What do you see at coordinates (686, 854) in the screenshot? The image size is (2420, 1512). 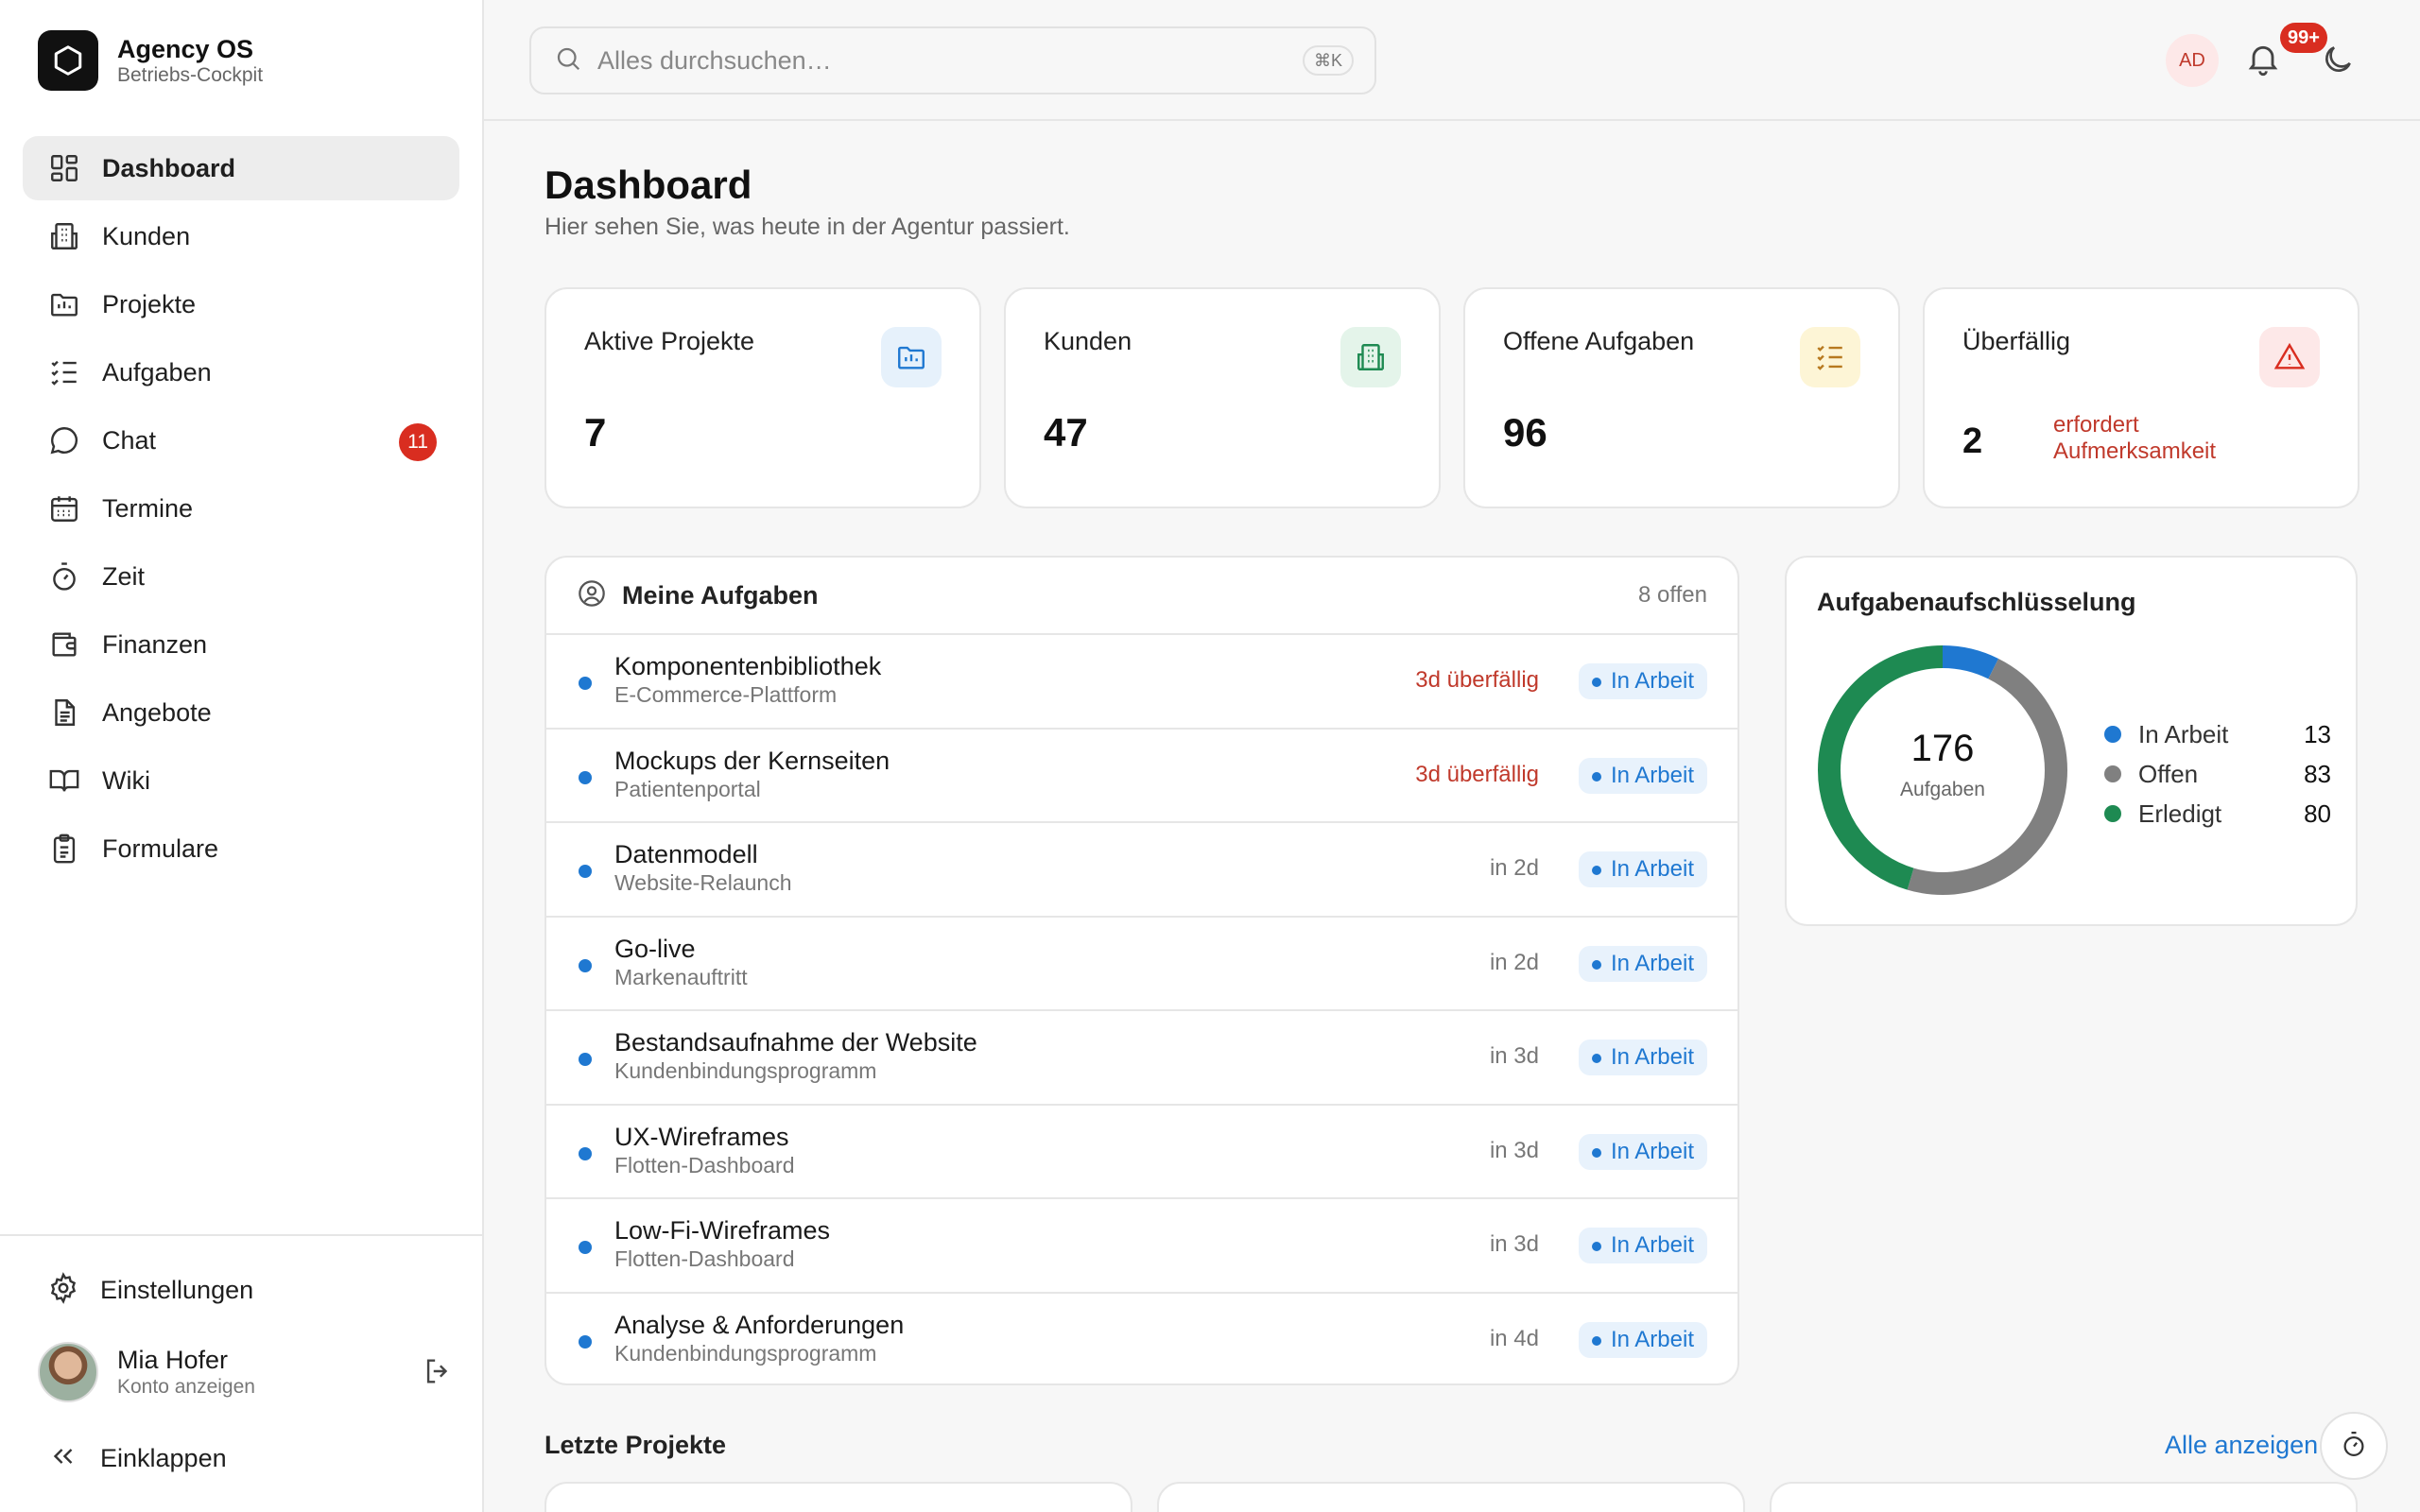 I see `task-name: Datenmodell` at bounding box center [686, 854].